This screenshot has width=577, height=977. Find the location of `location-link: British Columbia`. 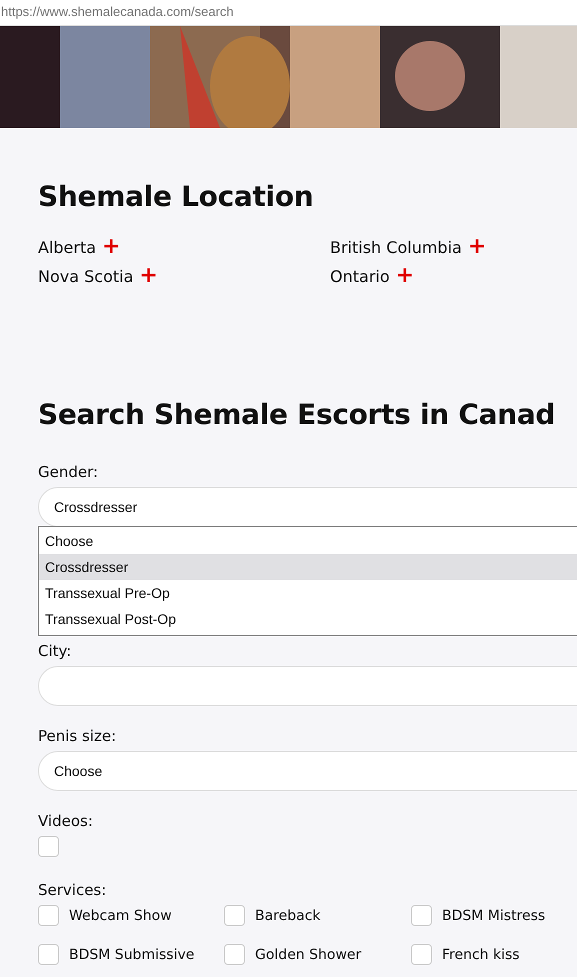

location-link: British Columbia is located at coordinates (396, 247).